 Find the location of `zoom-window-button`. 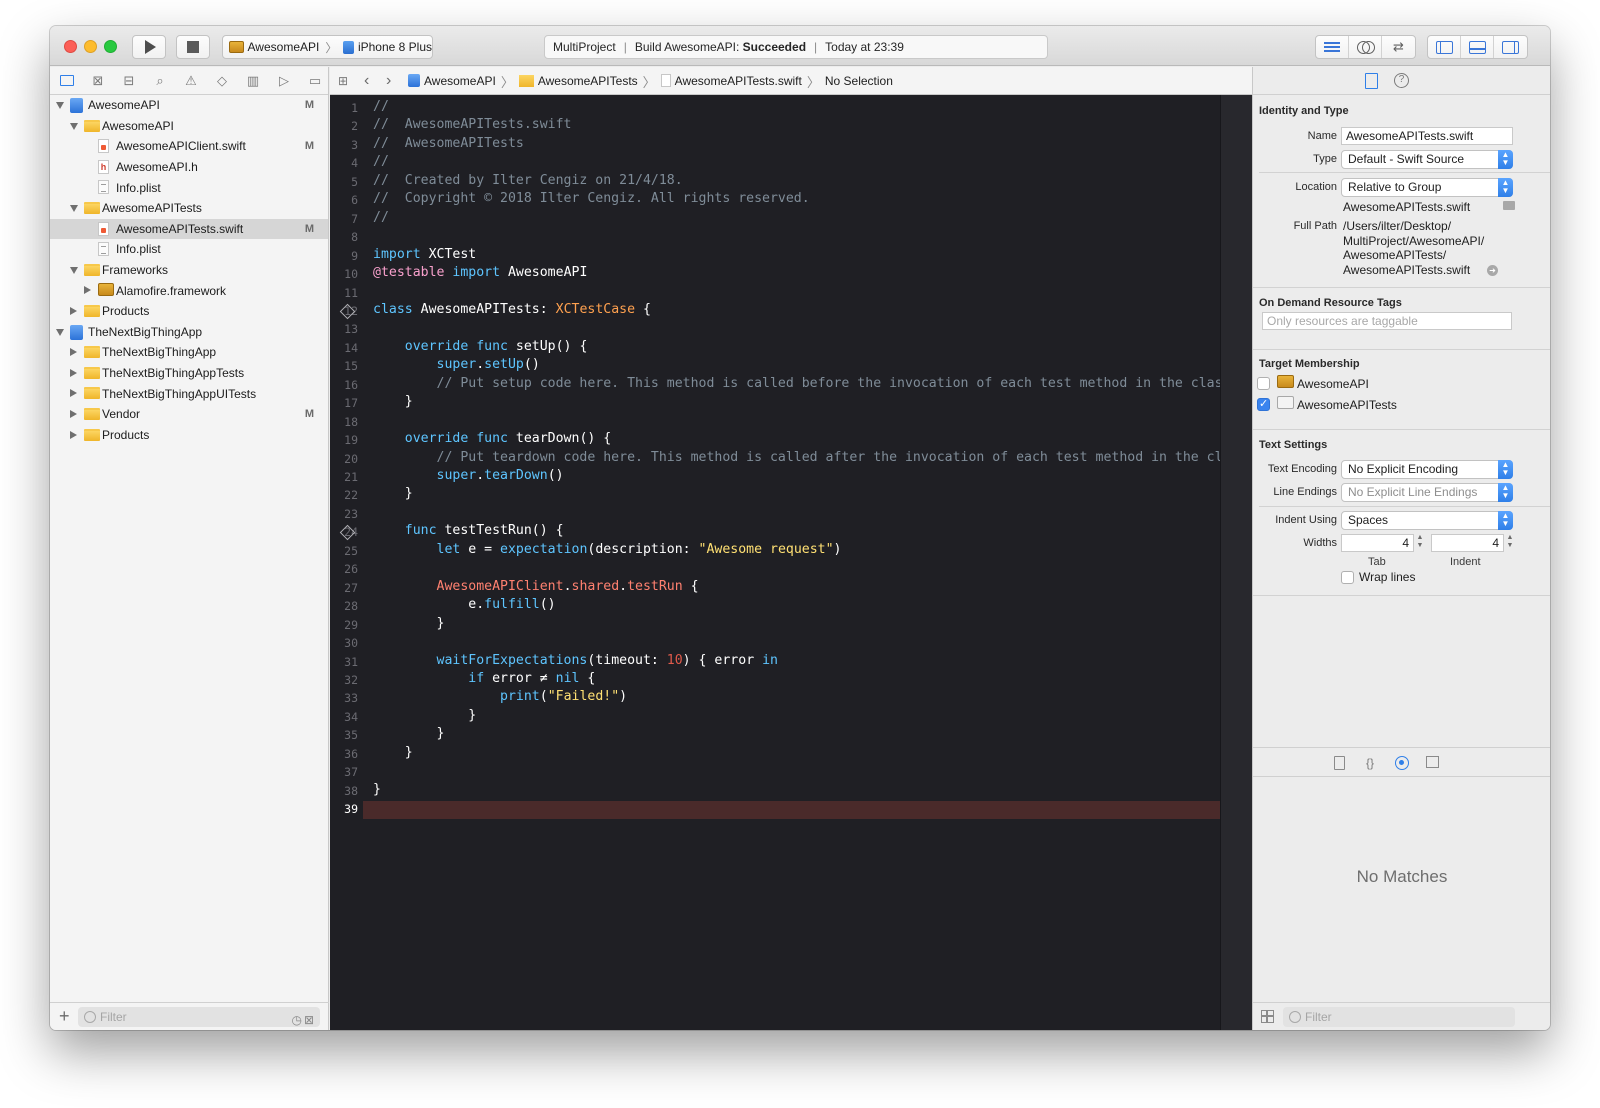

zoom-window-button is located at coordinates (110, 46).